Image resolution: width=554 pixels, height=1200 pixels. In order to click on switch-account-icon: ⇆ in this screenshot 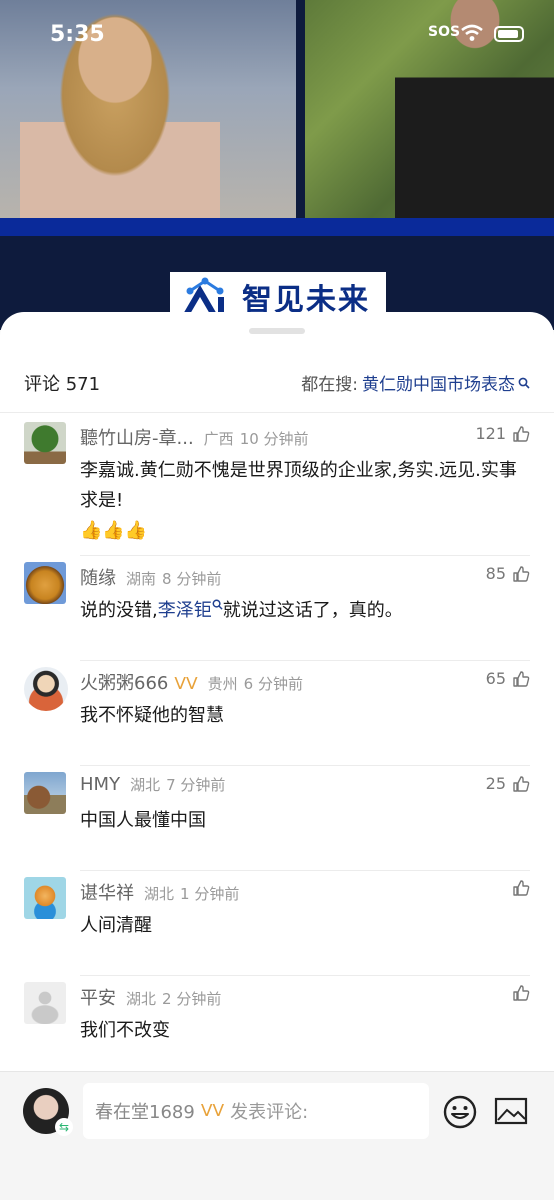, I will do `click(64, 1127)`.